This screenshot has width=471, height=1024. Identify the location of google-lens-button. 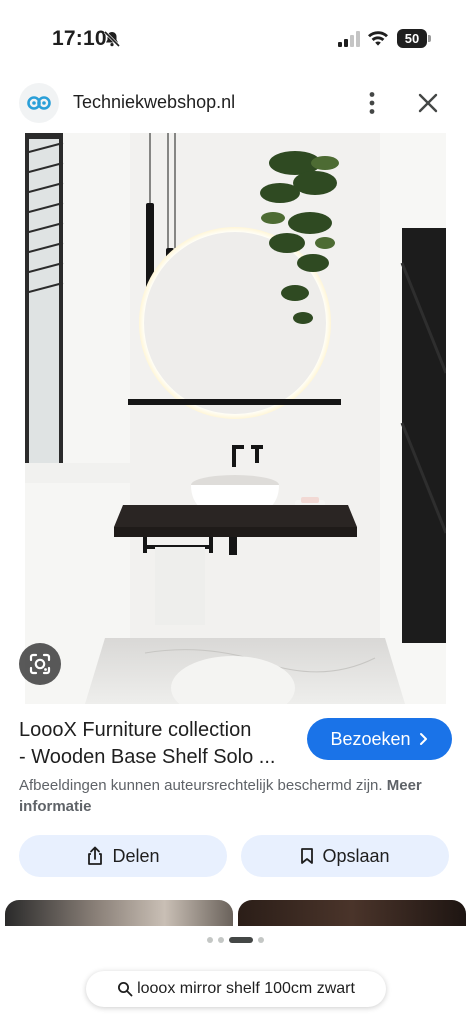
(40, 664).